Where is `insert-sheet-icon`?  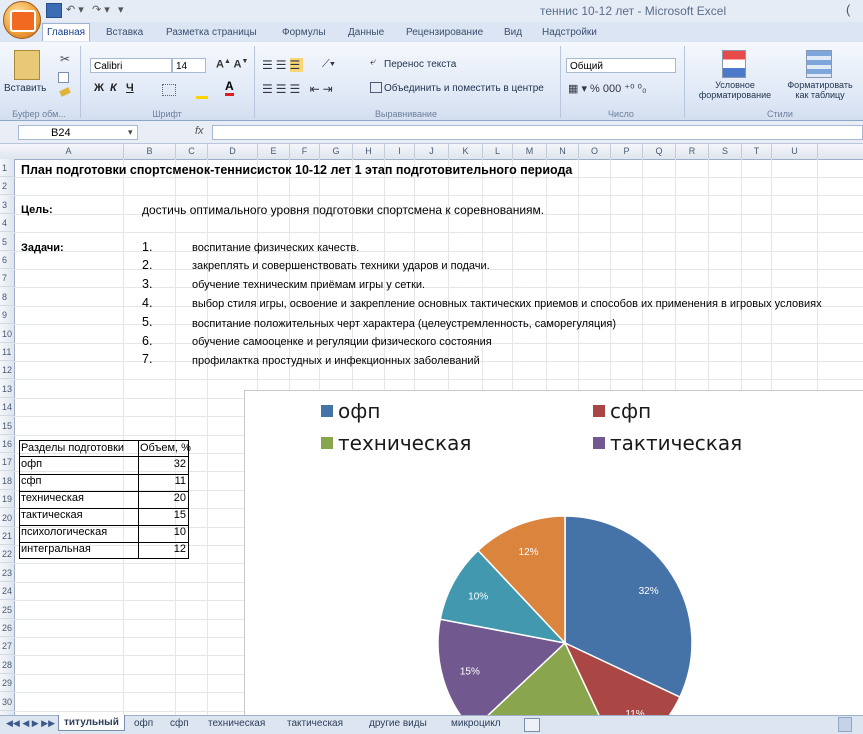
insert-sheet-icon is located at coordinates (532, 725).